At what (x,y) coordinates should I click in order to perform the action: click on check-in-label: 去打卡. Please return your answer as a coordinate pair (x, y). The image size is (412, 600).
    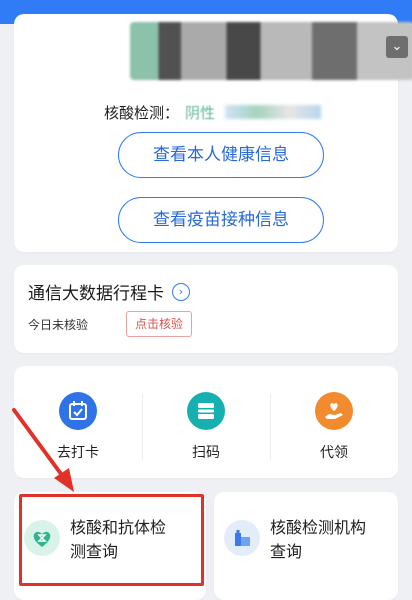
    Looking at the image, I should click on (78, 453).